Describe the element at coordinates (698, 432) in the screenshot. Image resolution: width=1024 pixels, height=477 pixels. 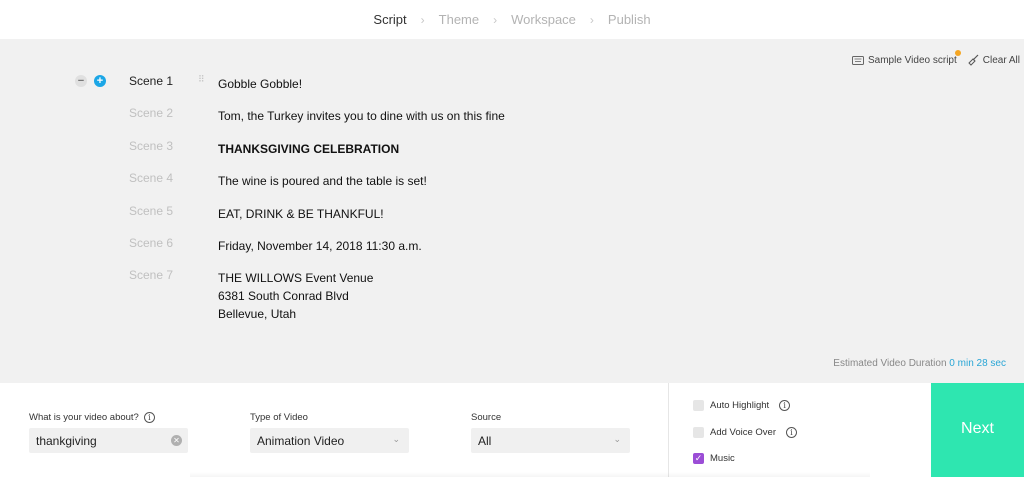
I see `voice-over-checkbox` at that location.